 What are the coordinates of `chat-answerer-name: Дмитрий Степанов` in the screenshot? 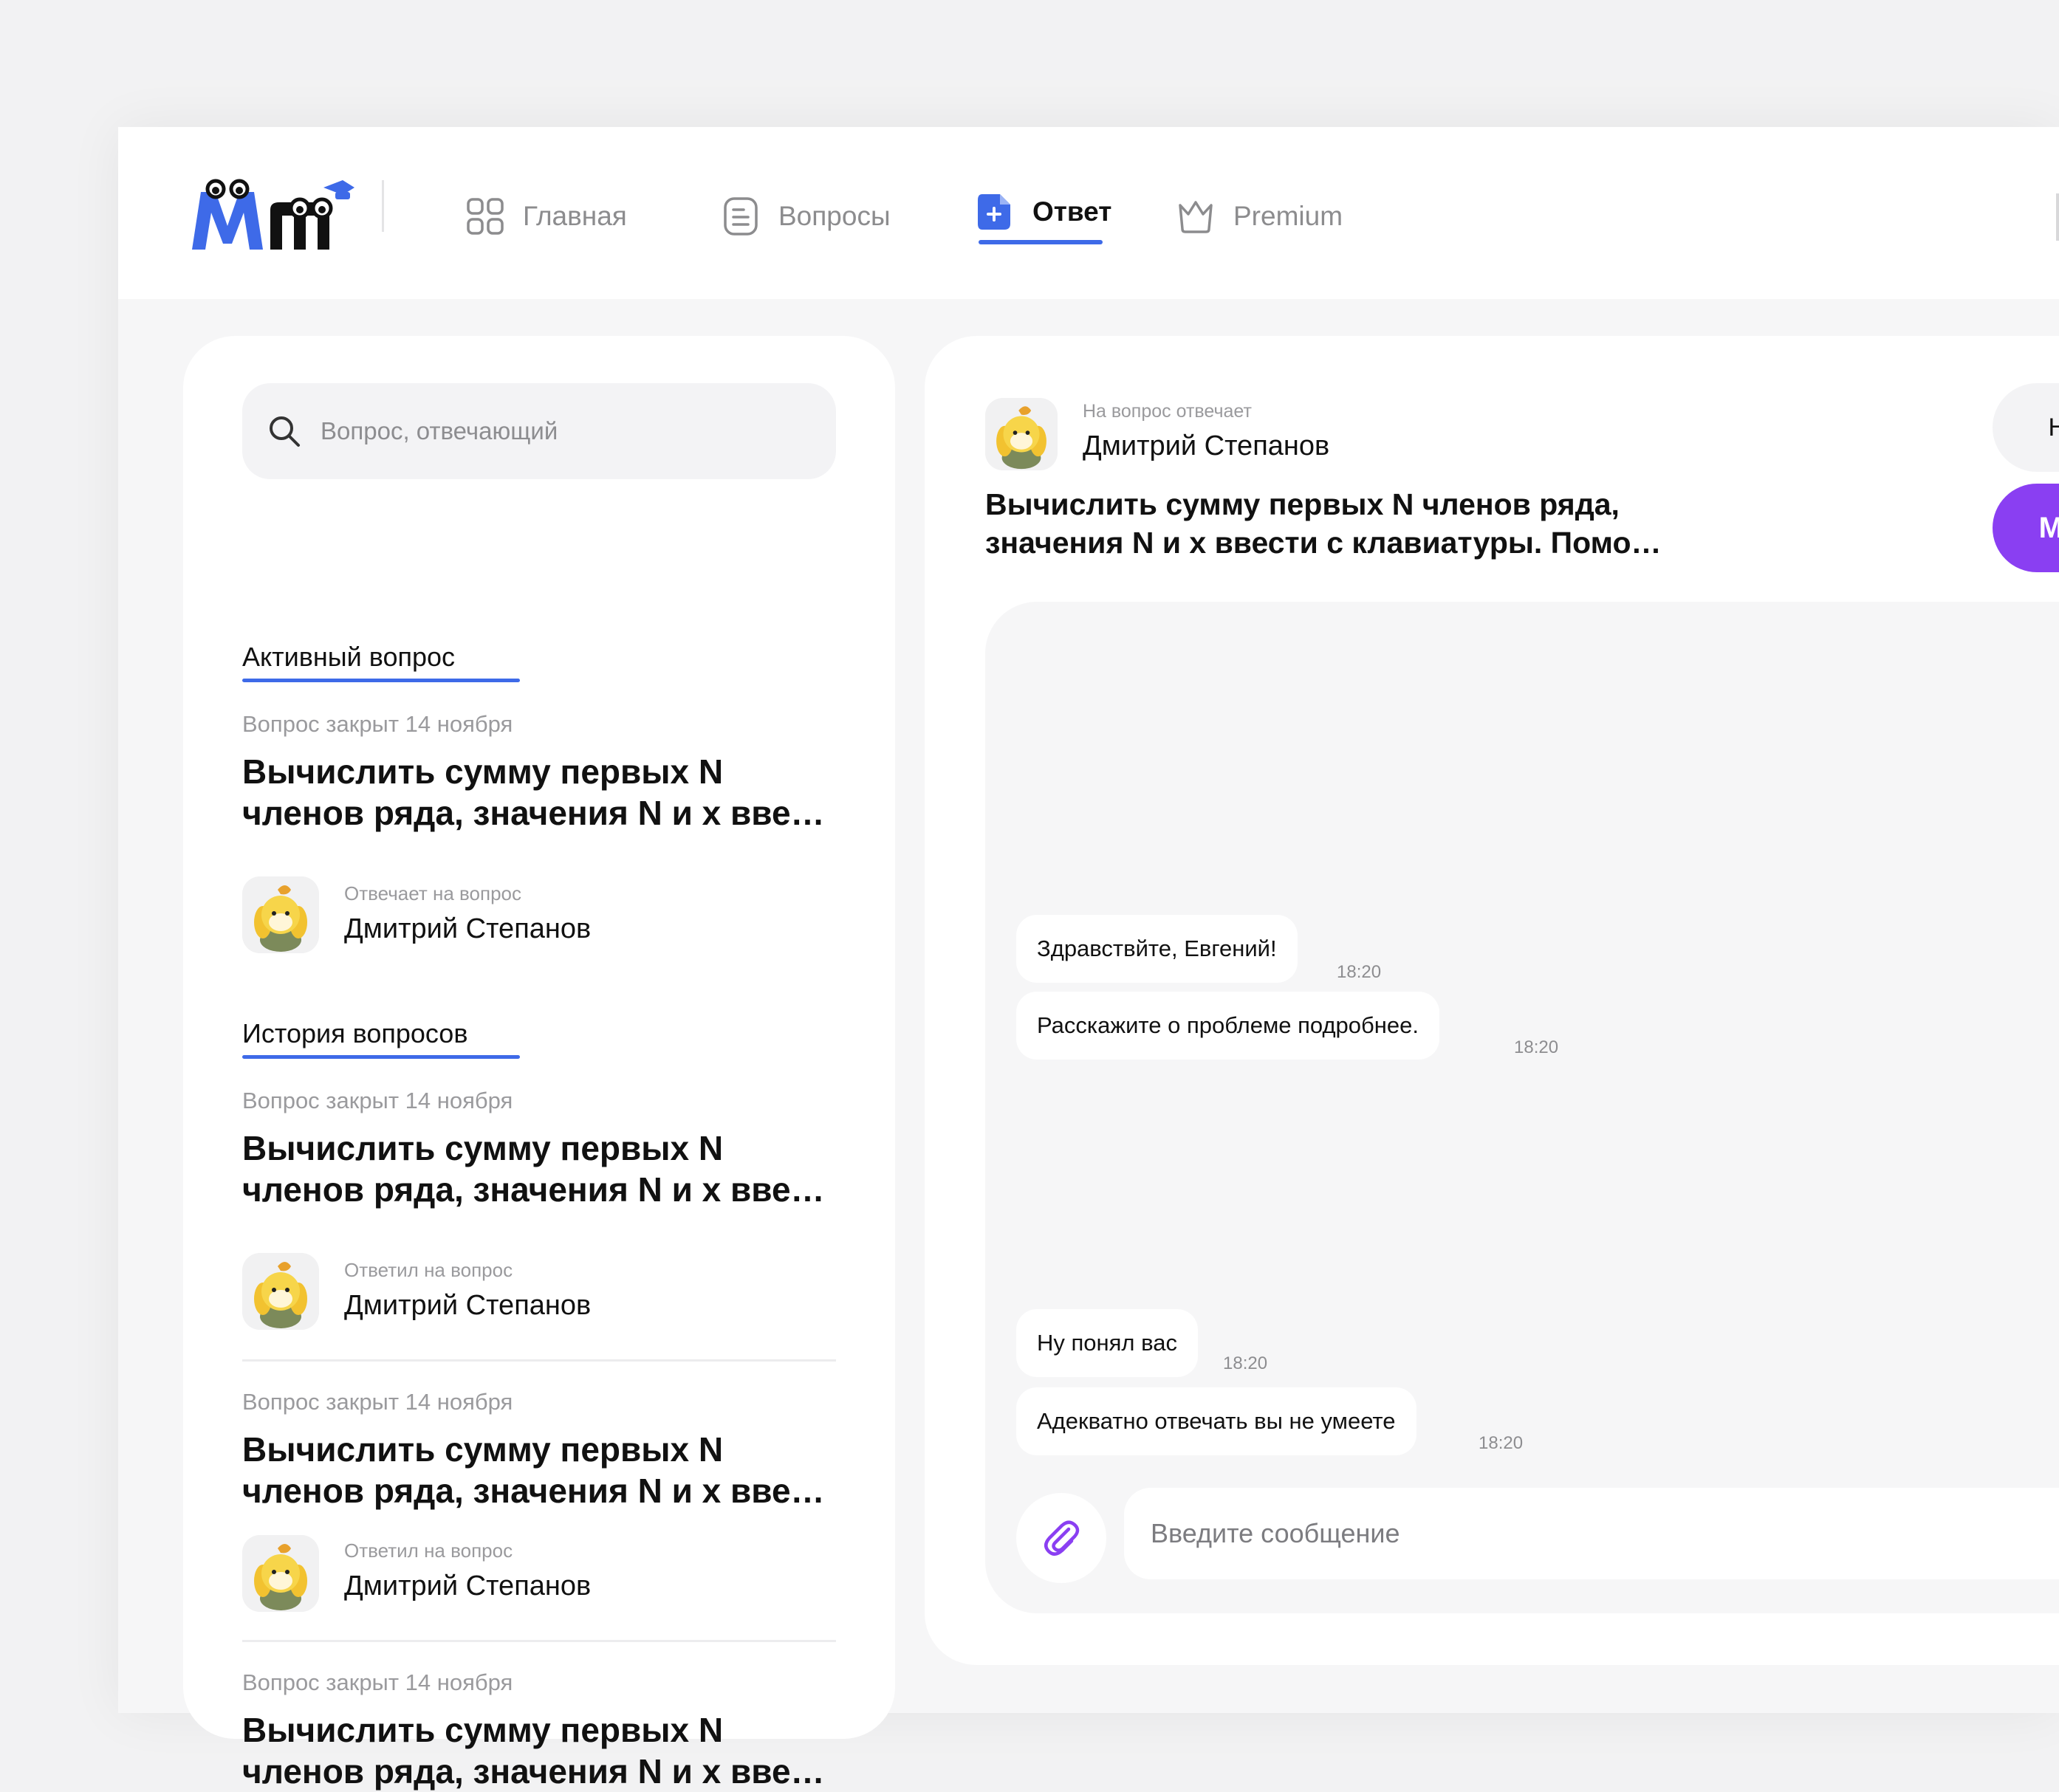 It's located at (1207, 445).